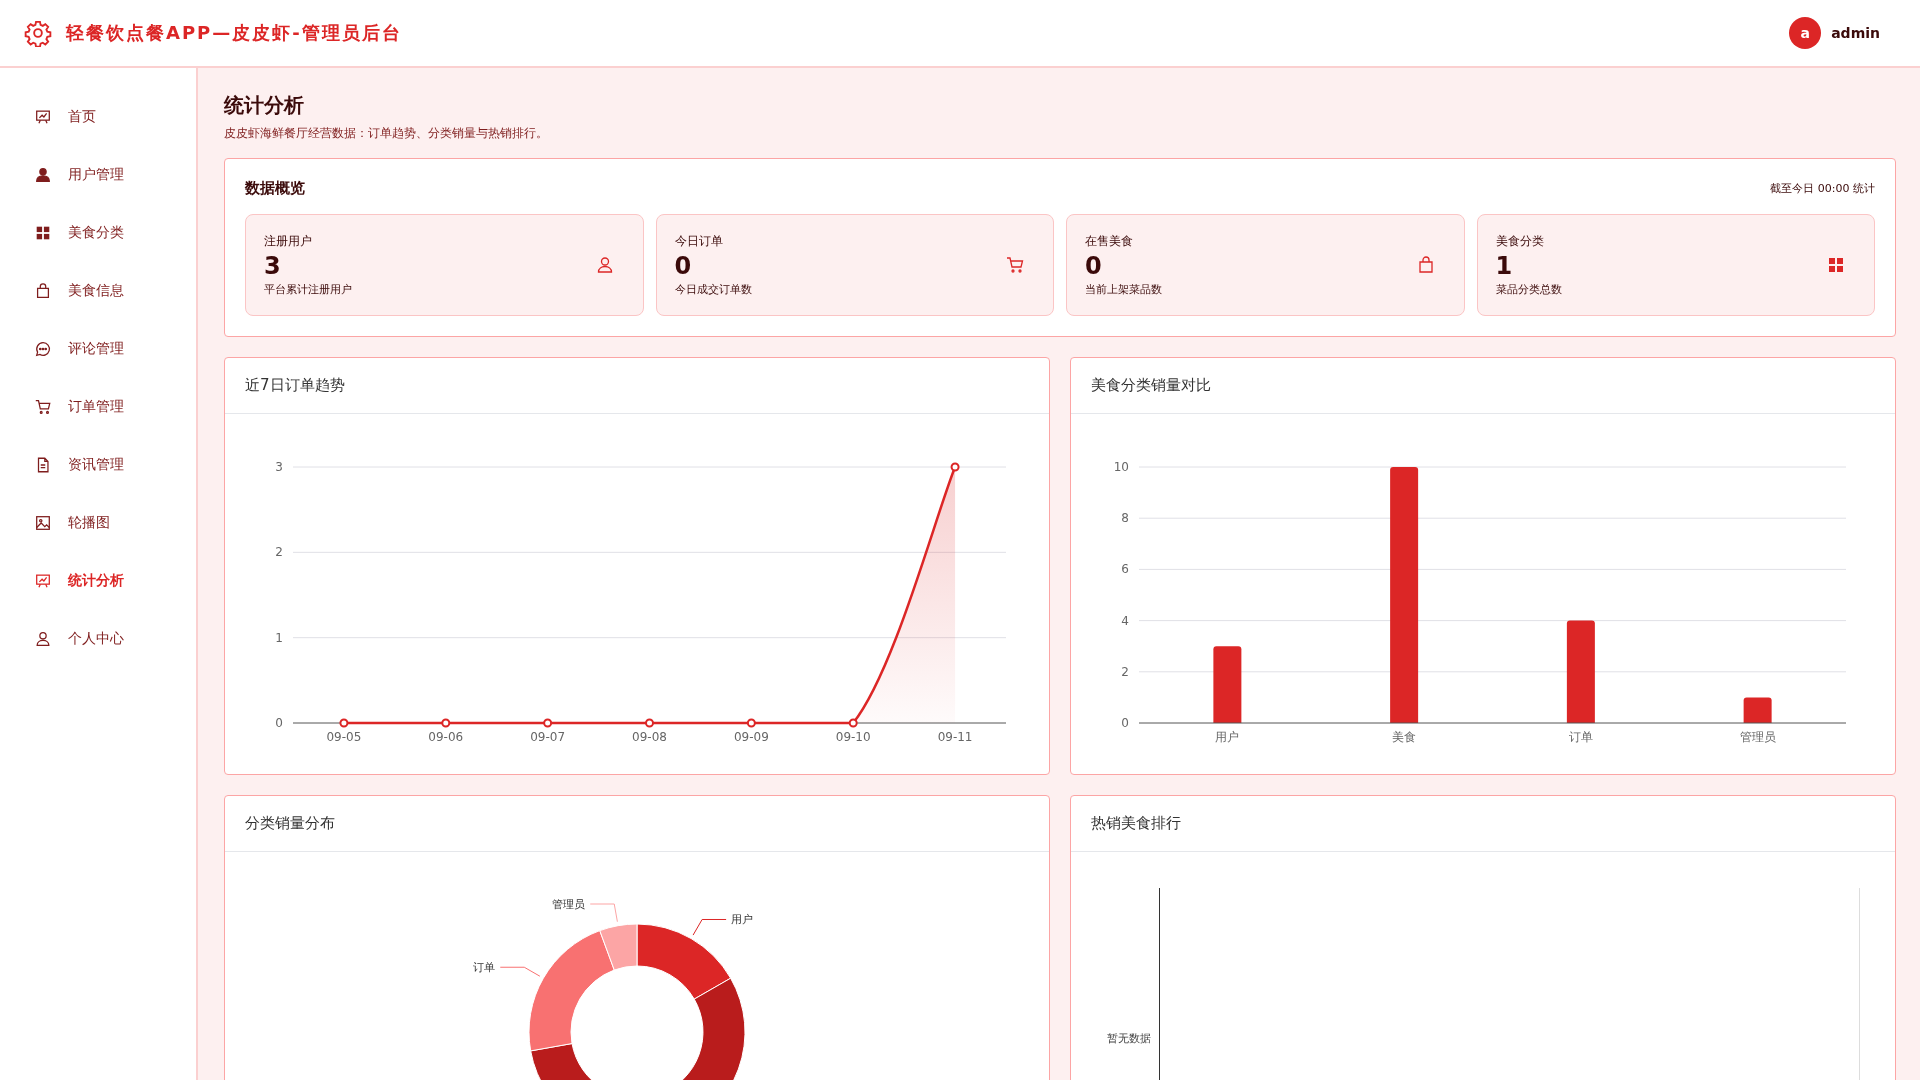 The height and width of the screenshot is (1080, 1920). I want to click on axis-tick-label: 09-06, so click(446, 737).